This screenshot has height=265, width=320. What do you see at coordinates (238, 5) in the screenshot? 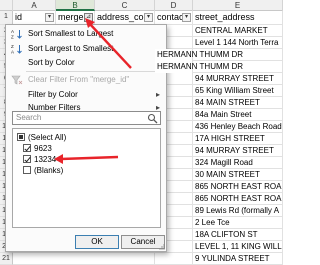
I see `column-letter-e: E` at bounding box center [238, 5].